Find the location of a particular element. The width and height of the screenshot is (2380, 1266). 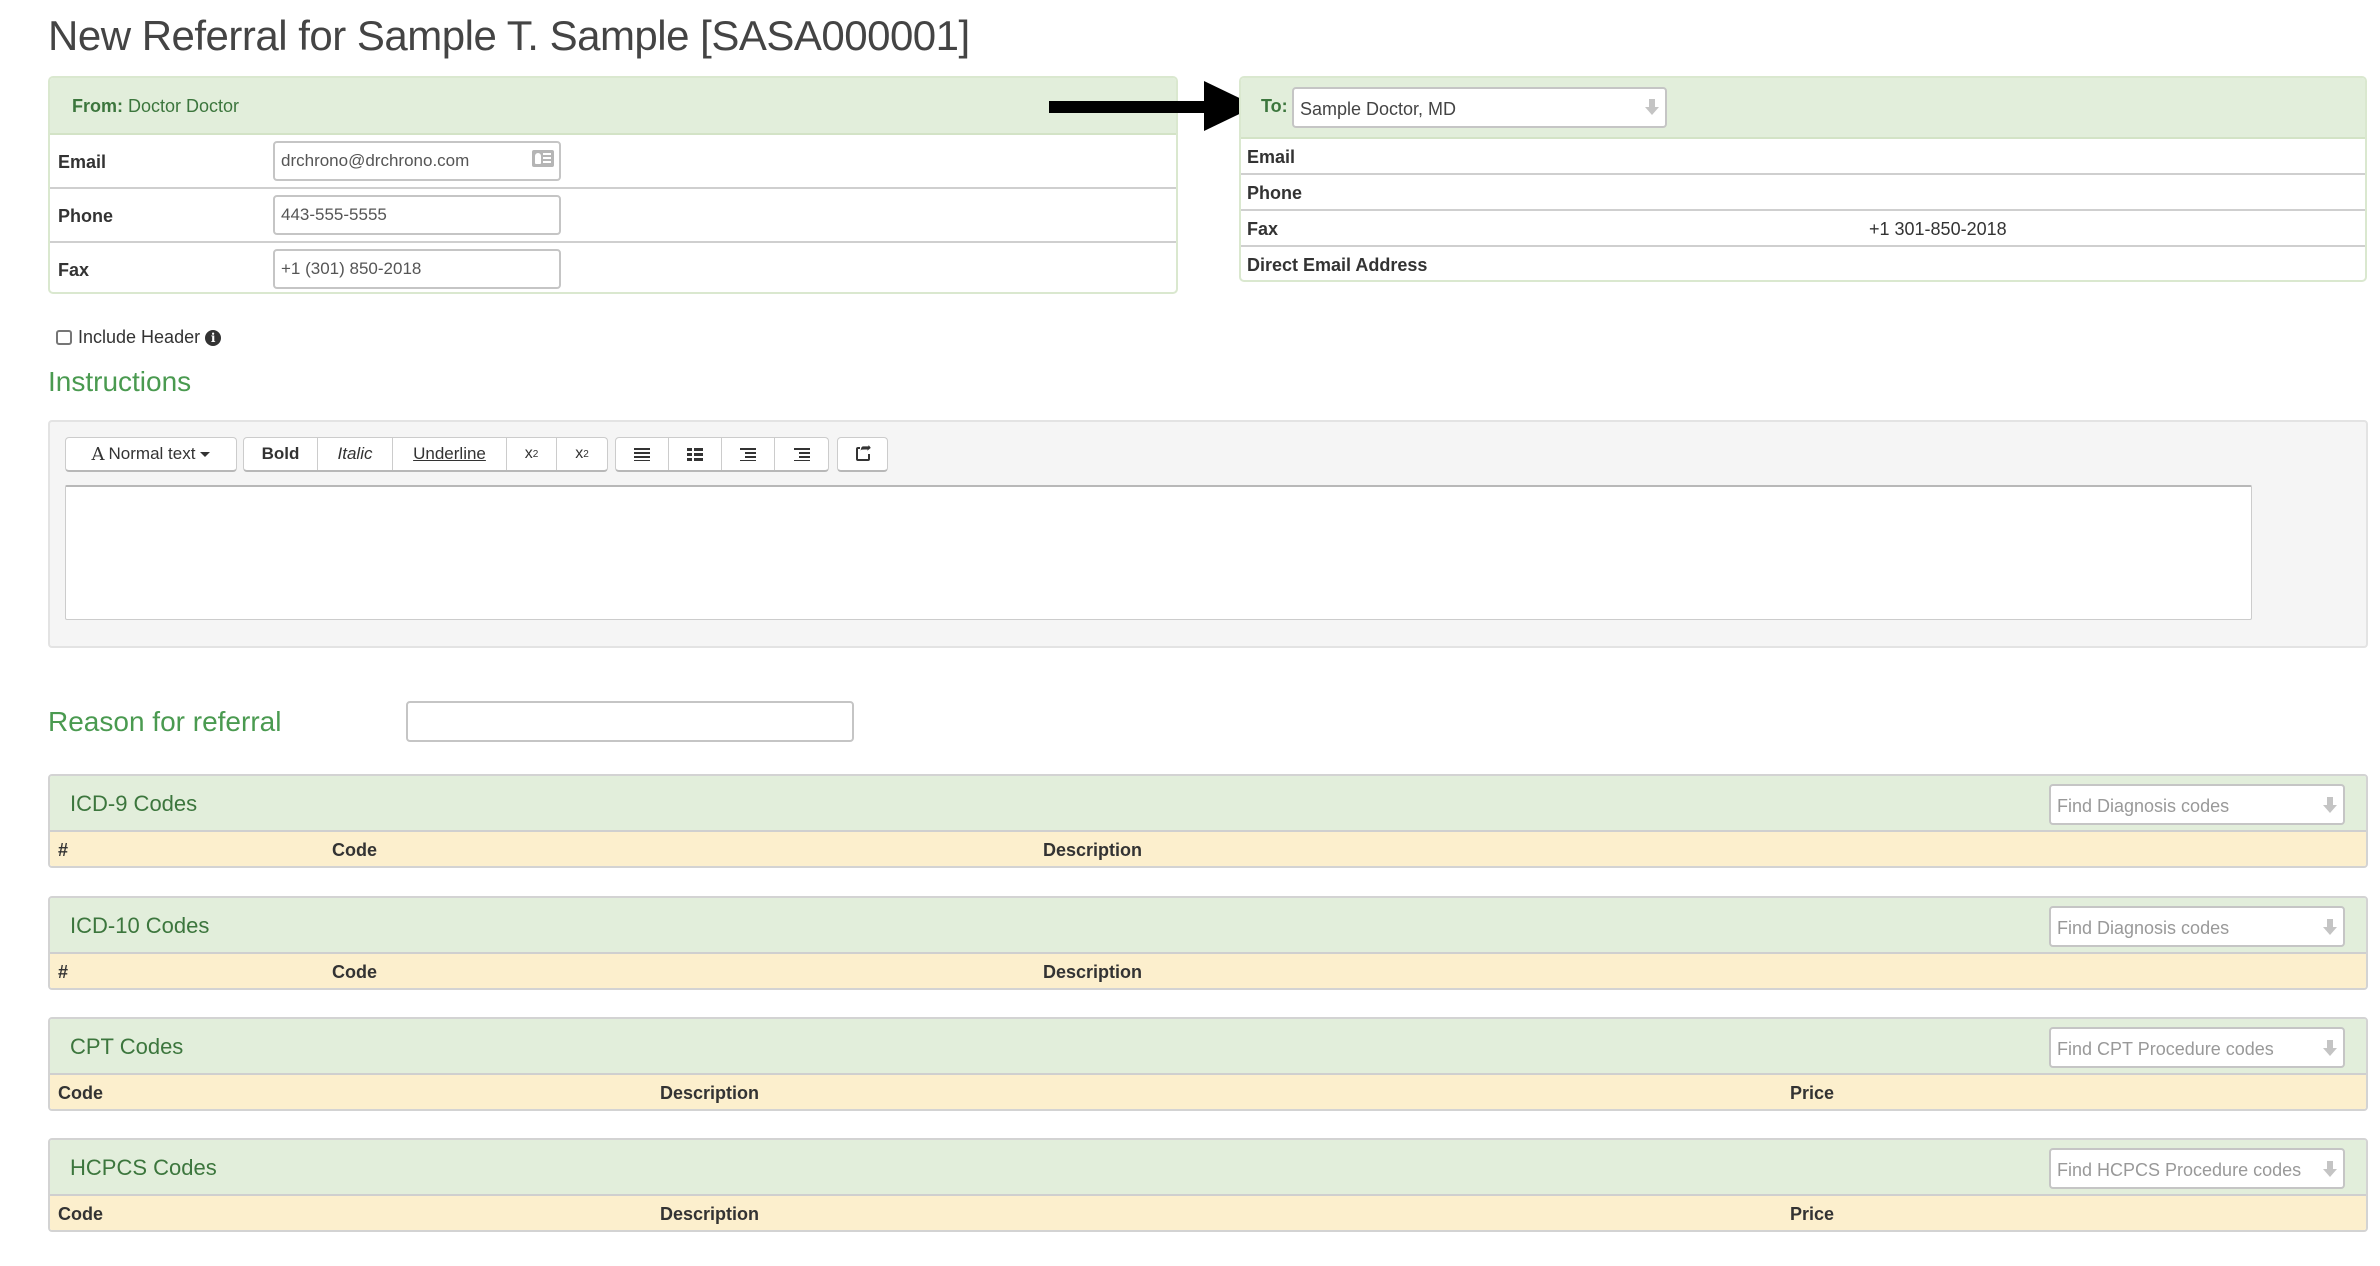

subscript-mark: 2 is located at coordinates (535, 454).